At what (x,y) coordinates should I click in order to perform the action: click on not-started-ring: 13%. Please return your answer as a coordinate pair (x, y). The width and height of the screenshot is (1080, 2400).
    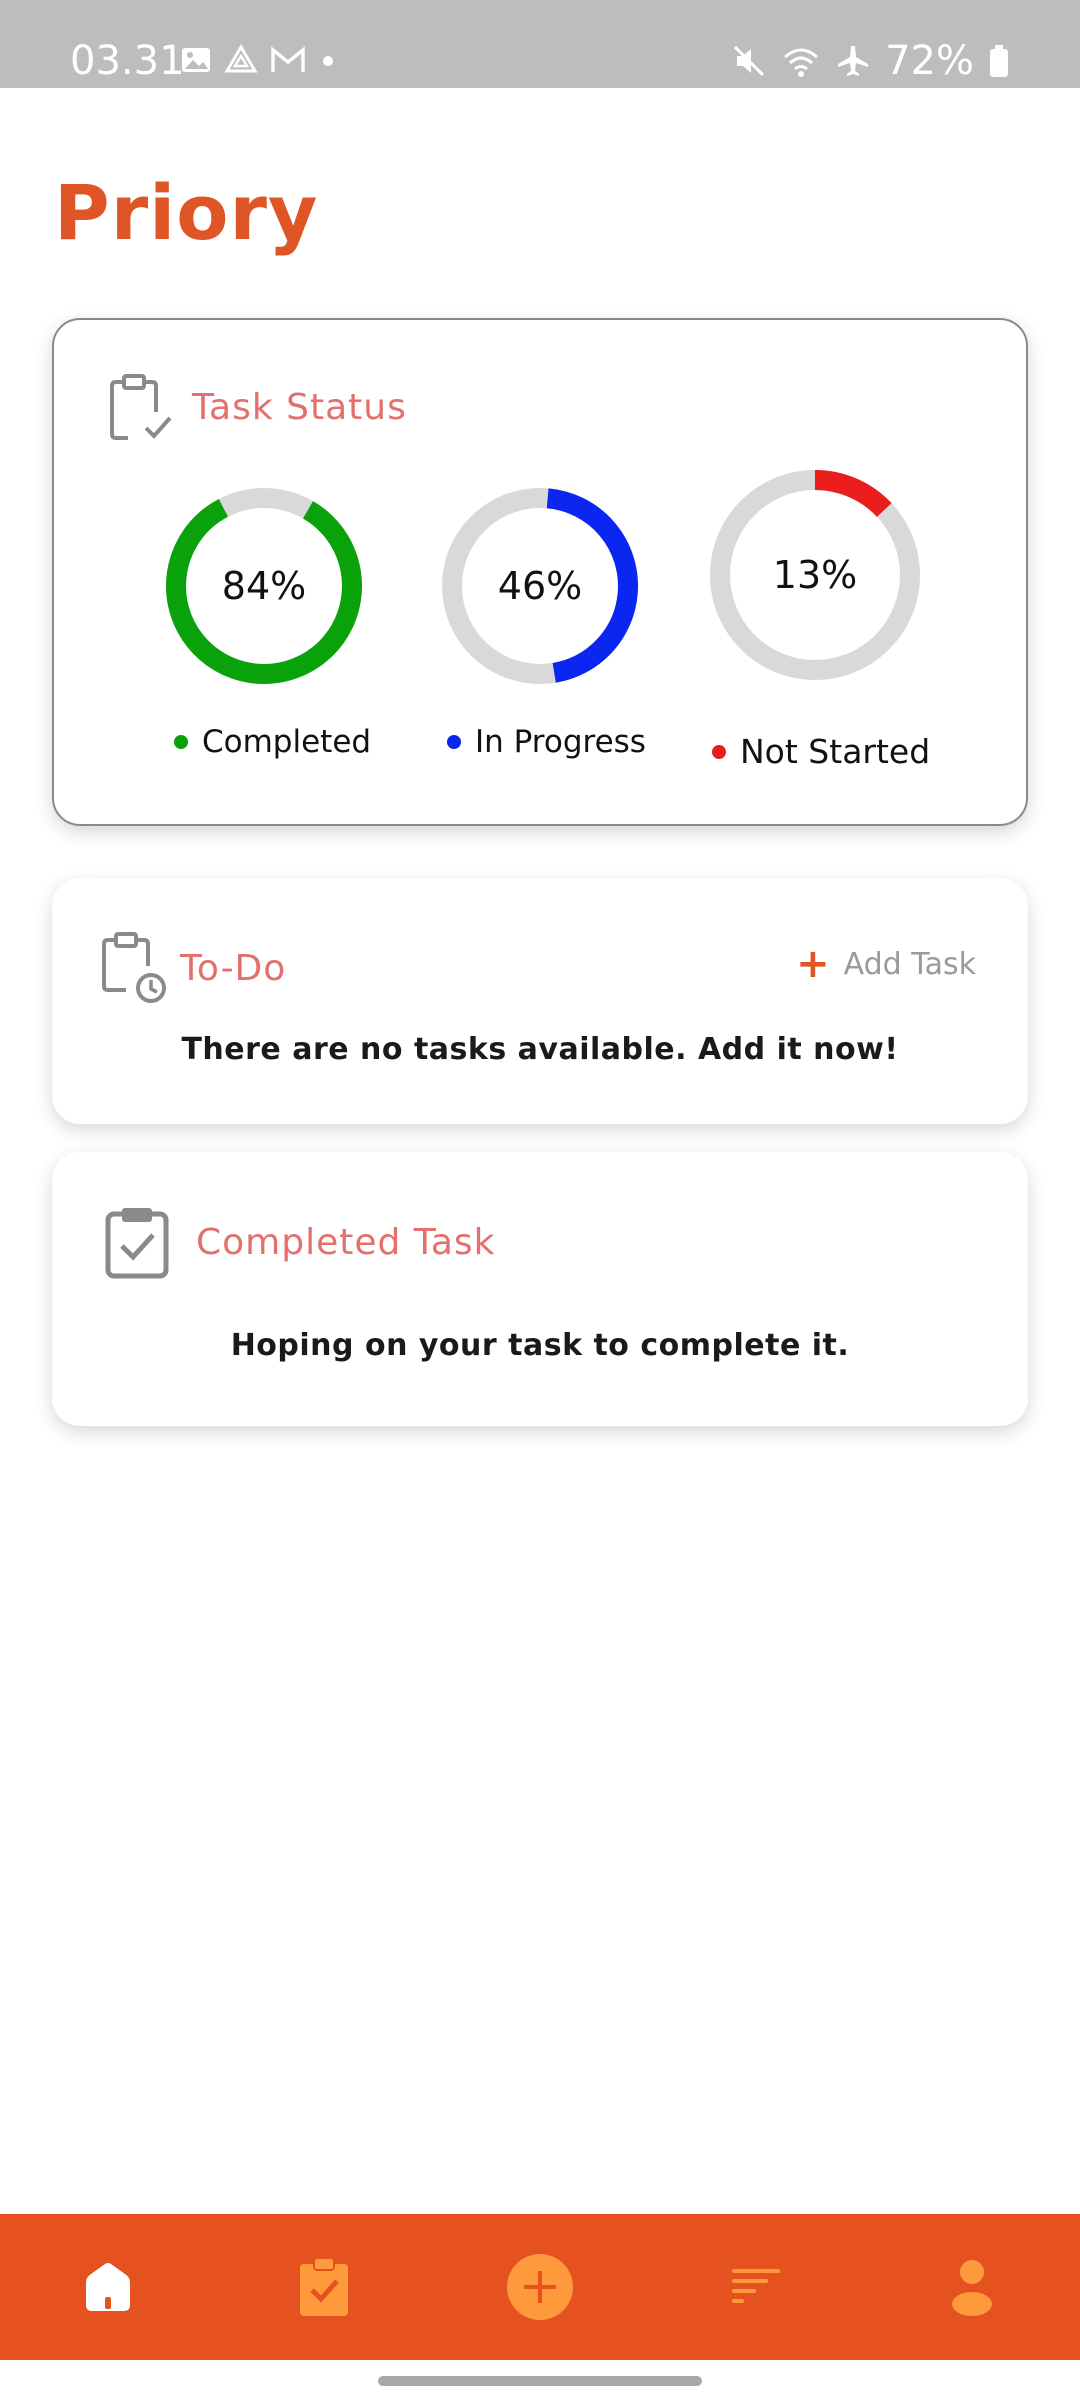
    Looking at the image, I should click on (815, 575).